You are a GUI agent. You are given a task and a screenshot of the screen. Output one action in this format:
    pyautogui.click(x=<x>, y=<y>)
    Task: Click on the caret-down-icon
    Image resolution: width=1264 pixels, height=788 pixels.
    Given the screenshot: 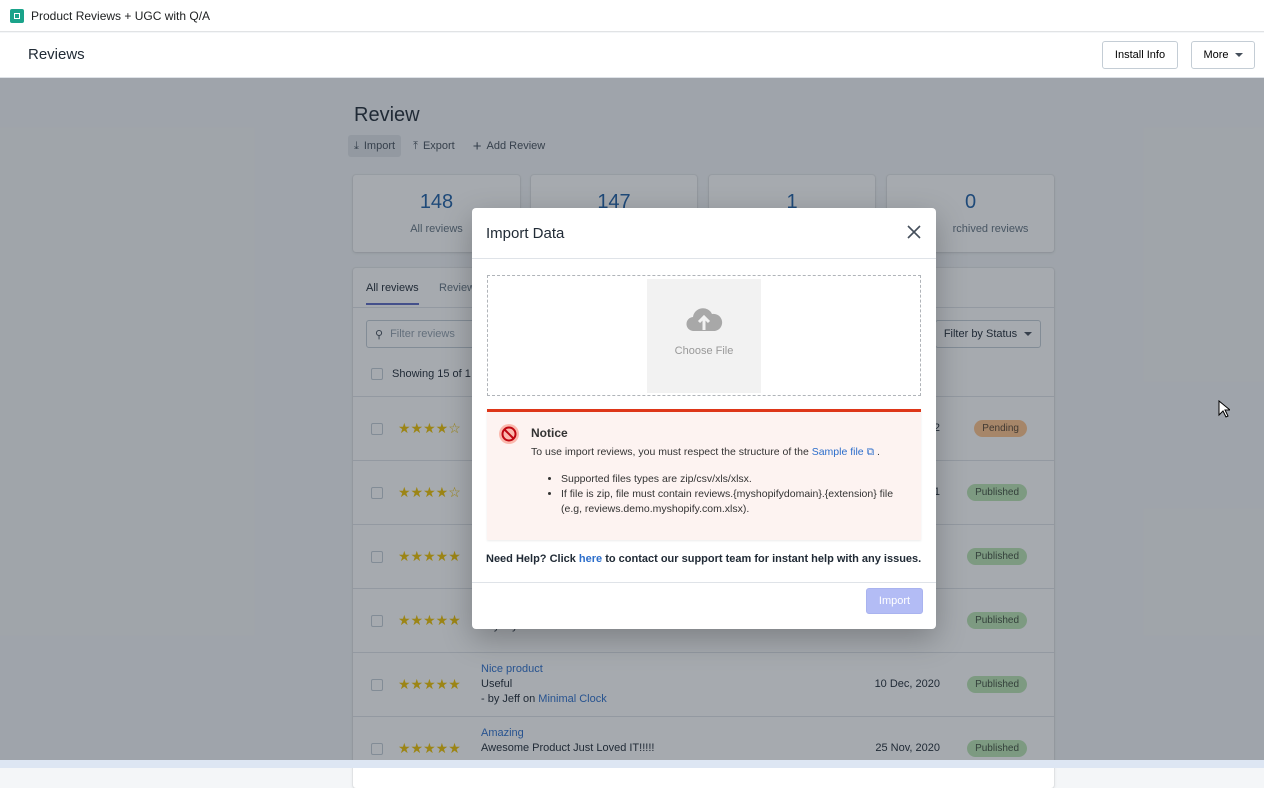 What is the action you would take?
    pyautogui.click(x=1238, y=55)
    